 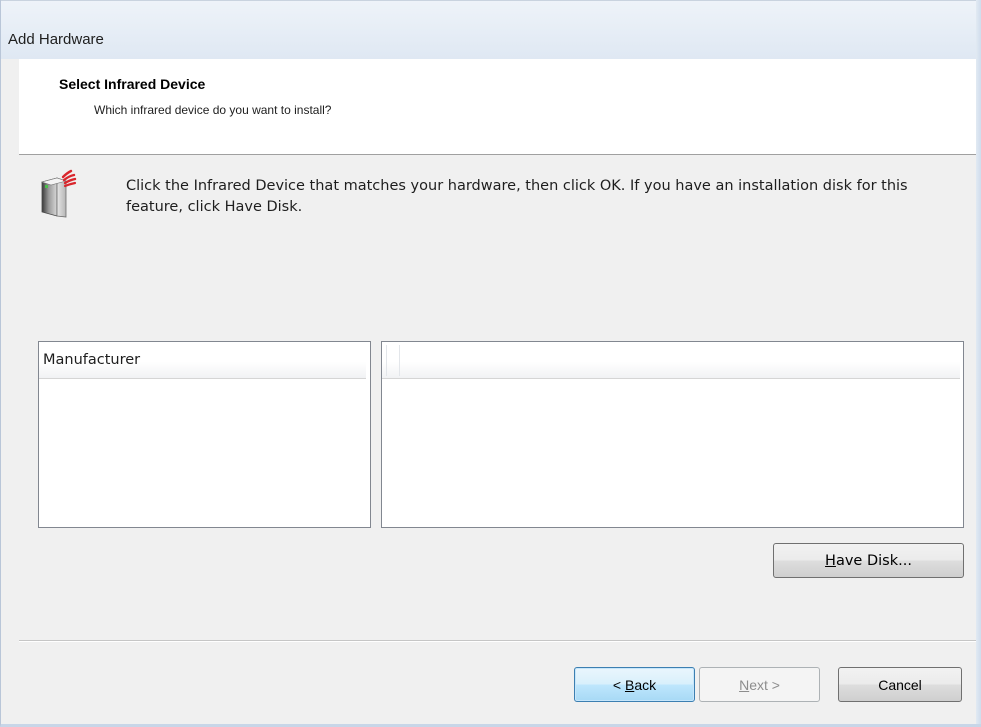 What do you see at coordinates (744, 684) in the screenshot?
I see `next-mnemonic: N` at bounding box center [744, 684].